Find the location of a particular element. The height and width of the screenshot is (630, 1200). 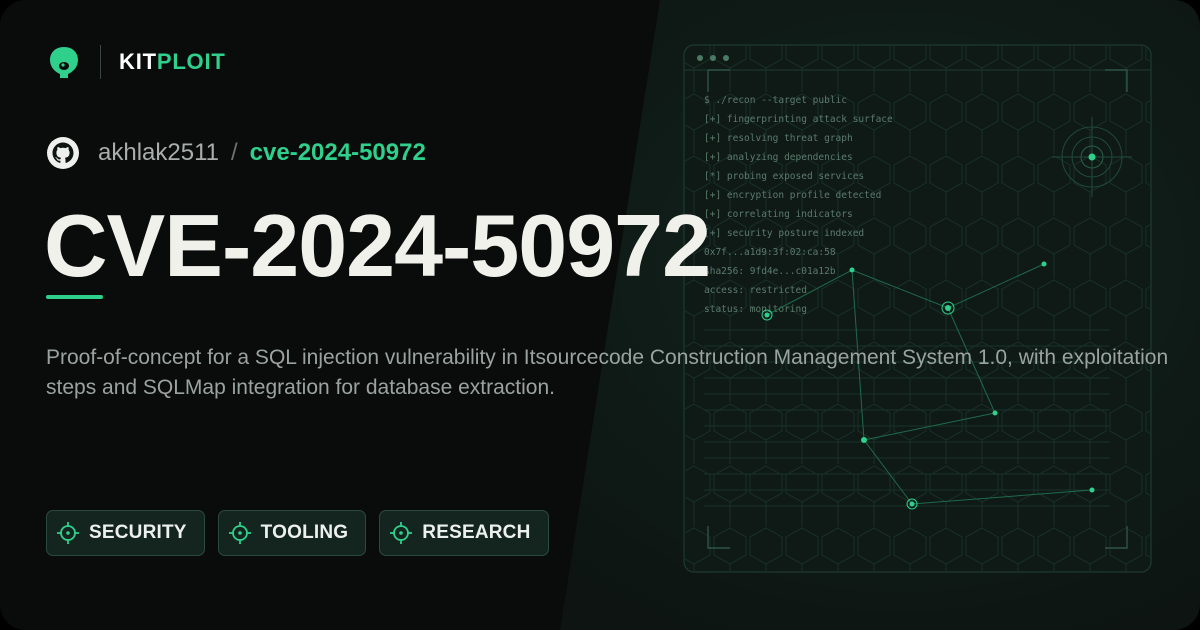

terminal-line: [+] correlating indicators is located at coordinates (778, 214).